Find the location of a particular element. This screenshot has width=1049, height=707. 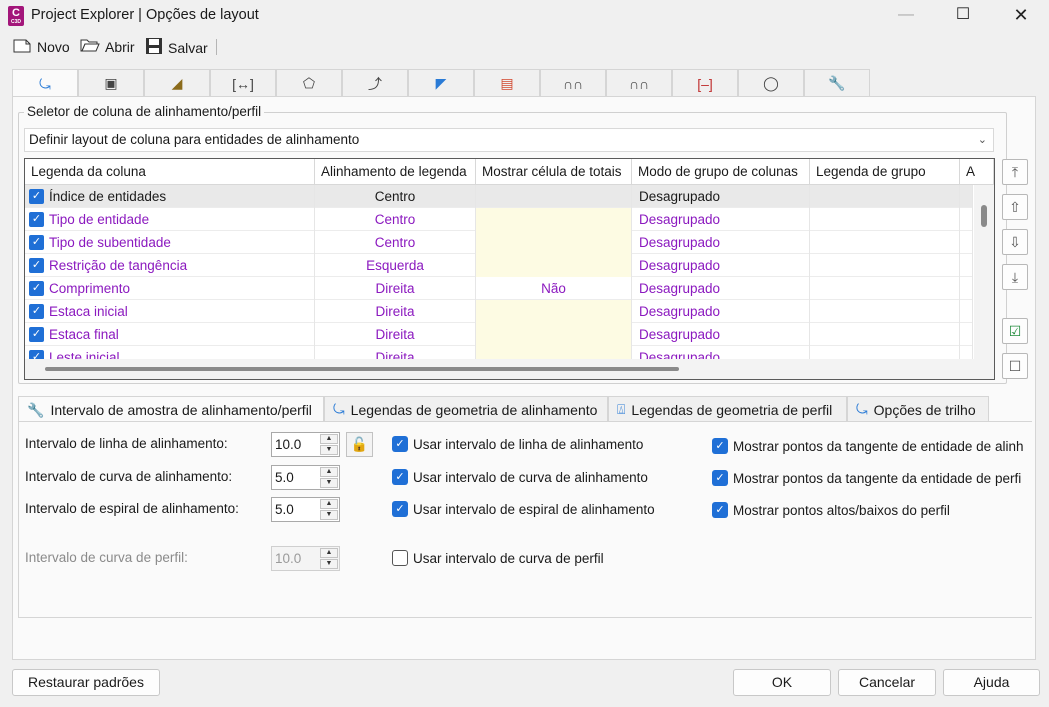

corridor-icon: ◤ is located at coordinates (441, 83).